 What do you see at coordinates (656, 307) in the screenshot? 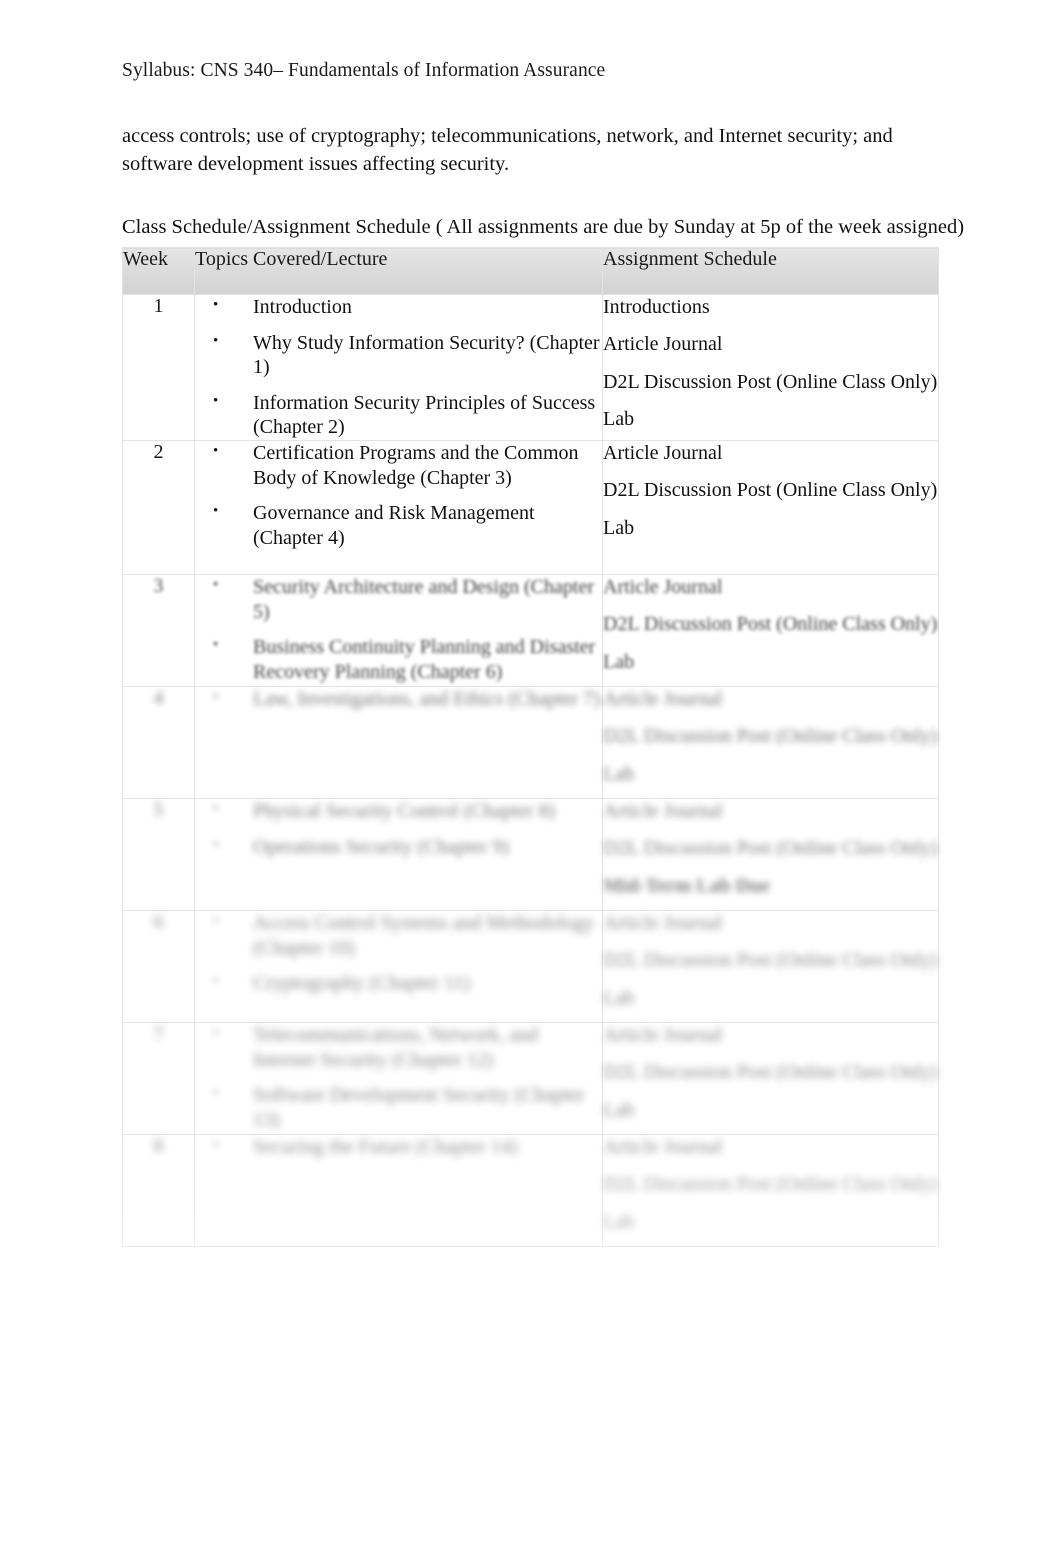
I see `assignment-item: Introductions` at bounding box center [656, 307].